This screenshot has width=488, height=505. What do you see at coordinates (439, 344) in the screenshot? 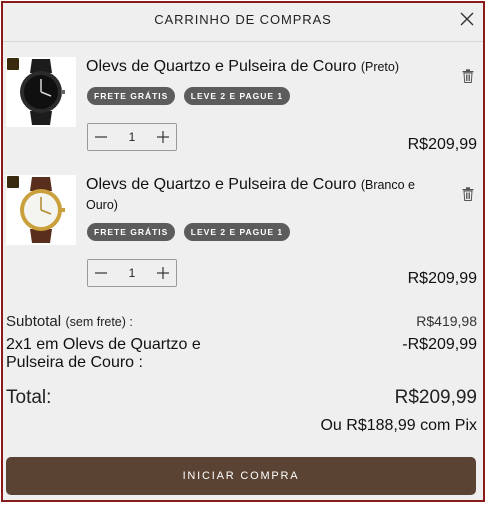
I see `promo-value: -R$209,99` at bounding box center [439, 344].